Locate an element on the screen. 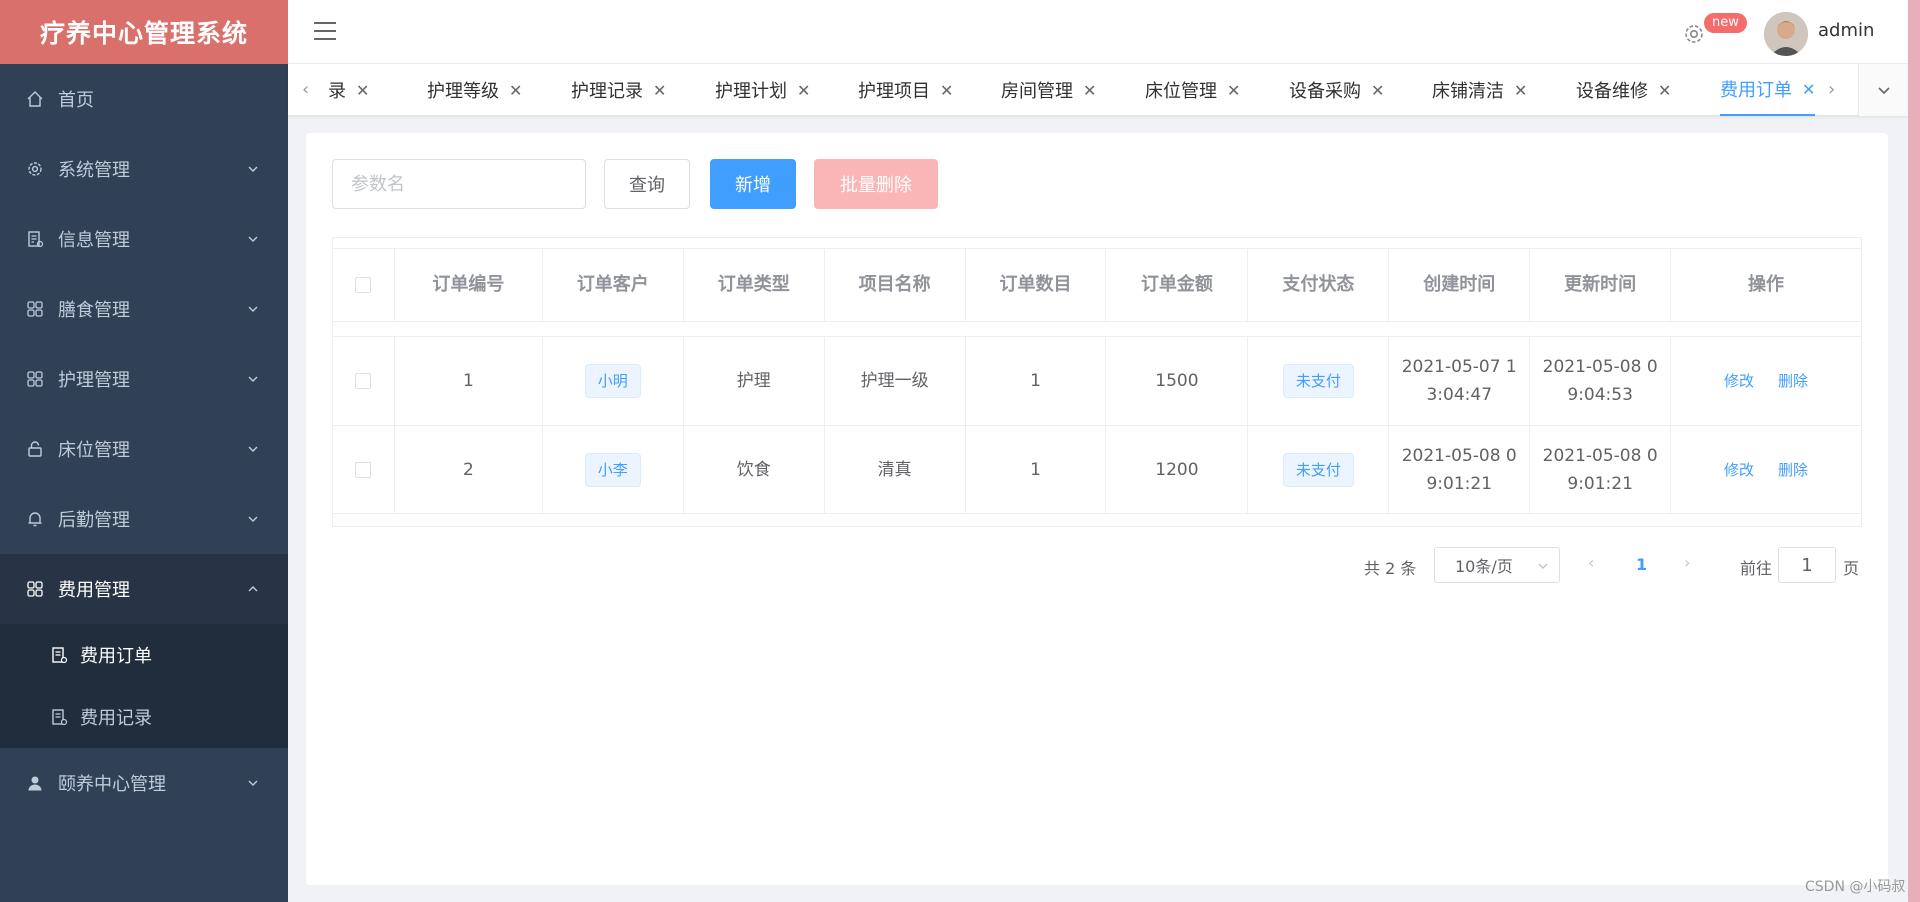 Image resolution: width=1920 pixels, height=902 pixels. next-page-icon: › is located at coordinates (1687, 562).